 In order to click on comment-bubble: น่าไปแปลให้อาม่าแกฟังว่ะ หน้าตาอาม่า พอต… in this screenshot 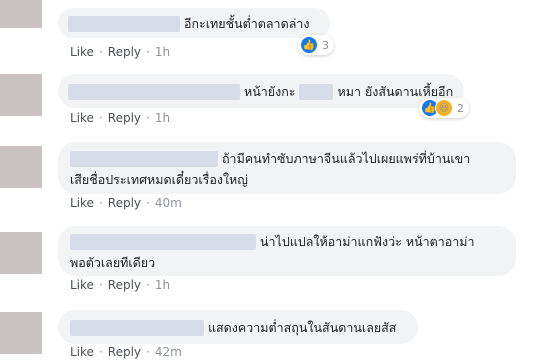, I will do `click(287, 251)`.